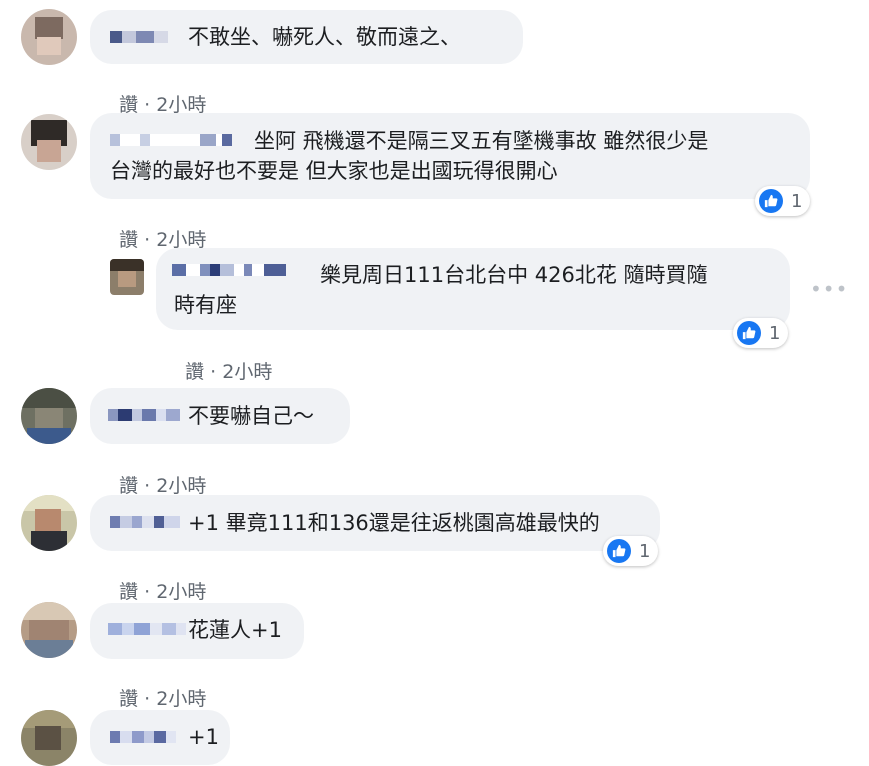  I want to click on comment-text: 坐阿 飛機還不是隔三叉五有墜機事故 雖然很少是, so click(481, 141).